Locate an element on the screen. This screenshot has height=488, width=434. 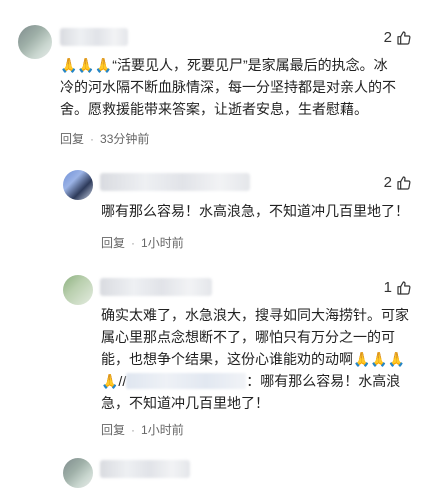
comment-line: 哪有那么容易！水高浪急，不知道冲几百里地了！ is located at coordinates (255, 211).